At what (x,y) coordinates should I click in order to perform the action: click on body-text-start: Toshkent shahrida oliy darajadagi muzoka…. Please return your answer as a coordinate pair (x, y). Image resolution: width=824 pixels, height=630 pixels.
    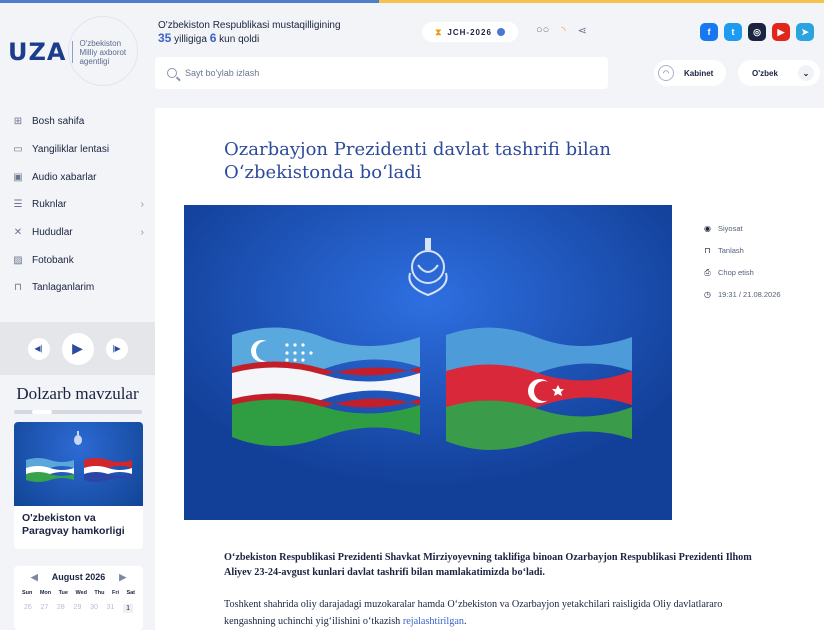
    Looking at the image, I should click on (473, 613).